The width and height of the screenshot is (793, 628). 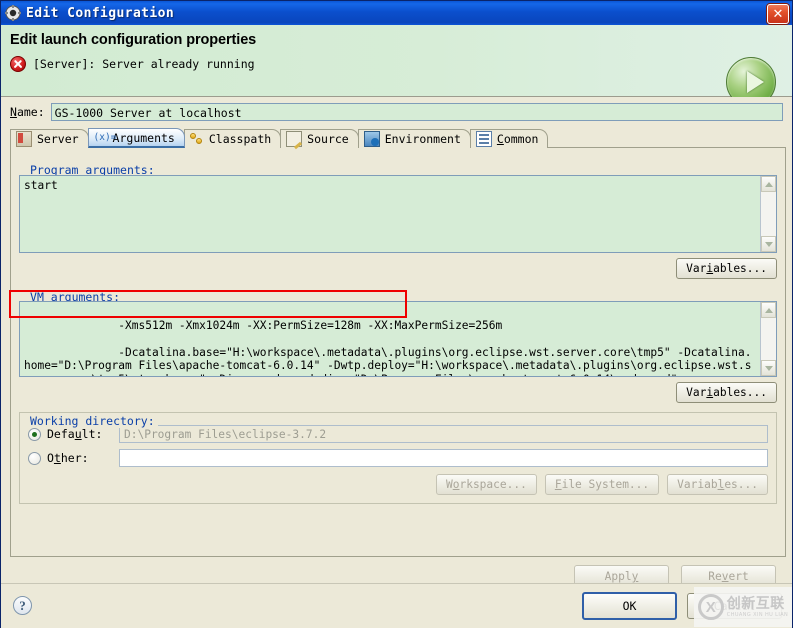 I want to click on tab-server: Server, so click(x=49, y=138).